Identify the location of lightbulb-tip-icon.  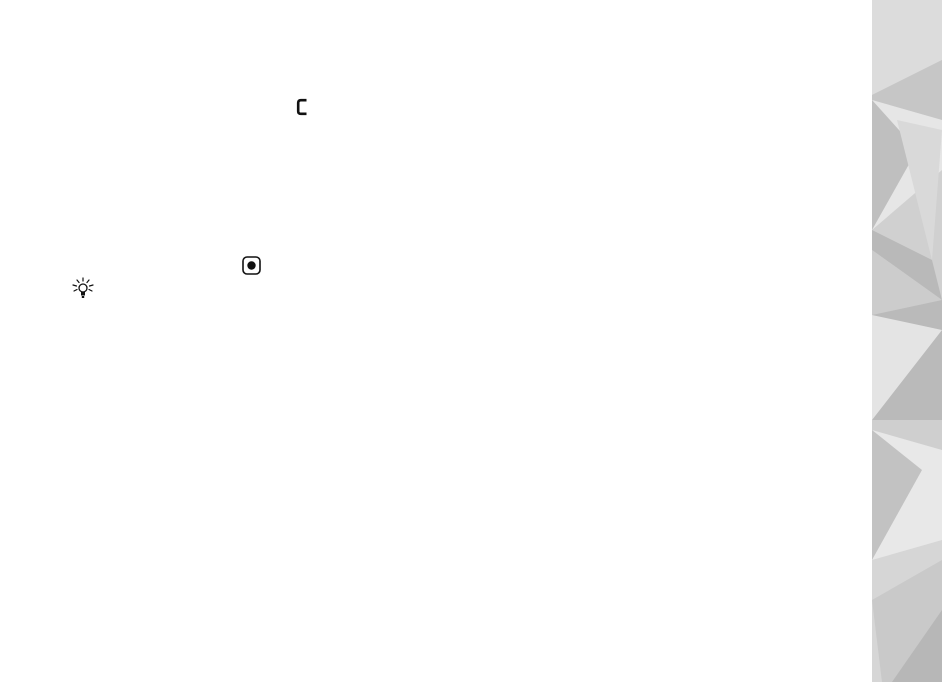
(83, 287).